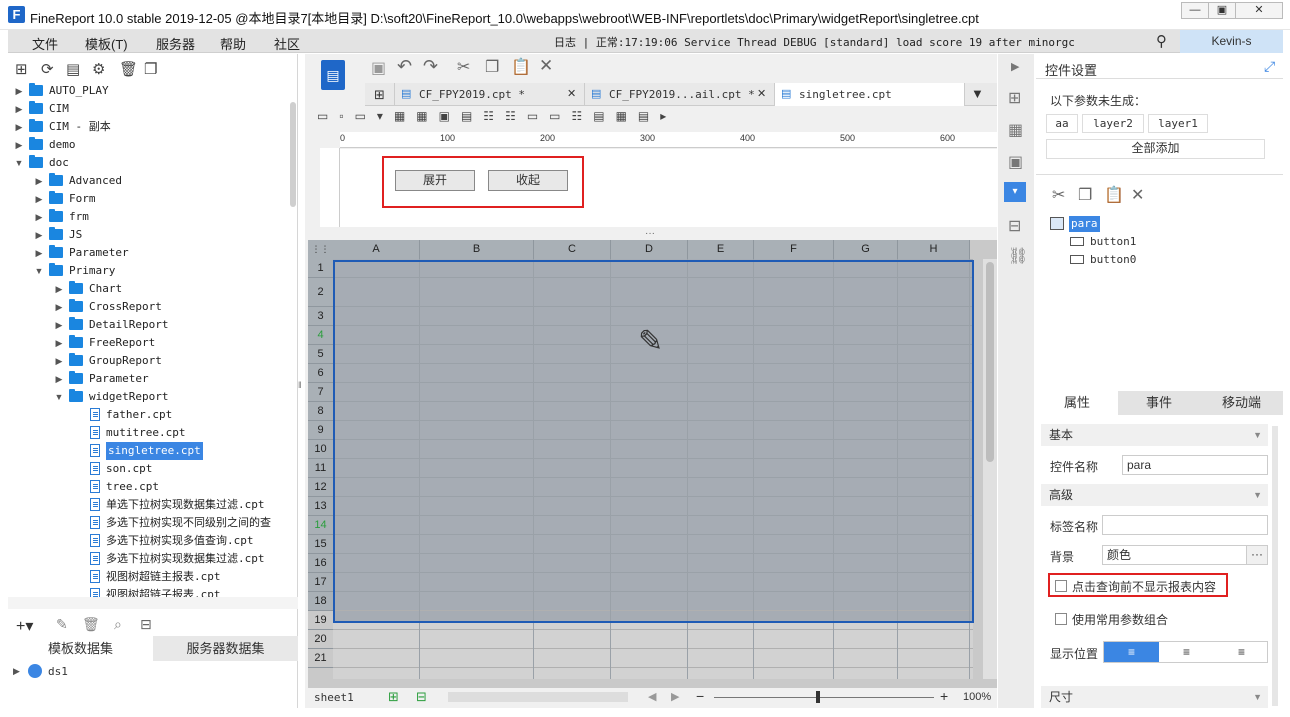 This screenshot has height=717, width=1290. What do you see at coordinates (128, 69) in the screenshot?
I see `delete-icon: 🗑` at bounding box center [128, 69].